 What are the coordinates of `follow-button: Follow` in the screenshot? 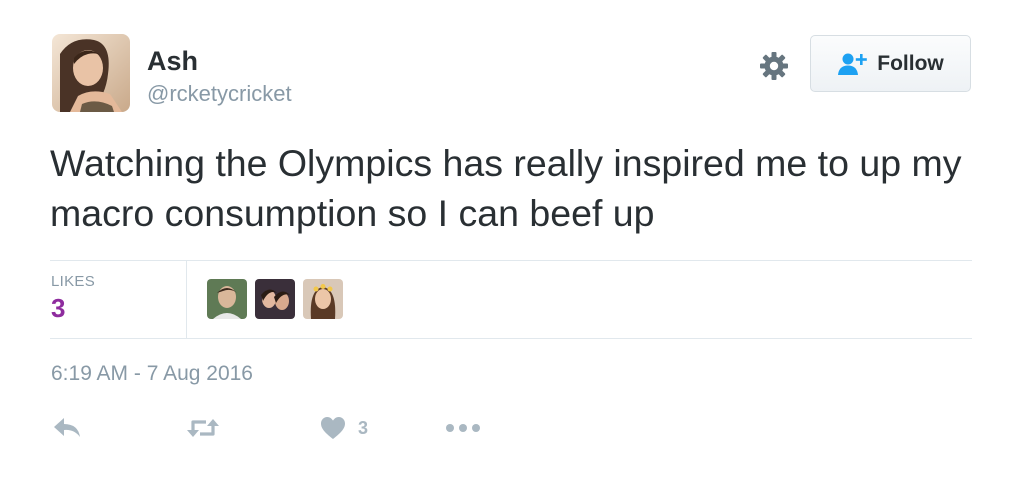 It's located at (890, 63).